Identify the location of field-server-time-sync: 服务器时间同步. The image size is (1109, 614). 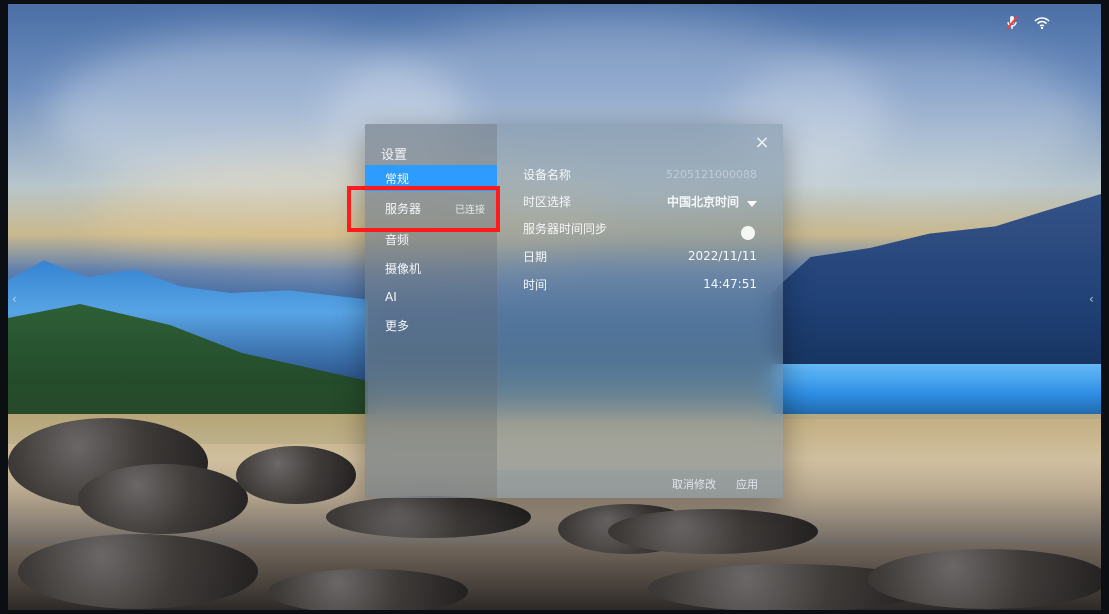
(640, 228).